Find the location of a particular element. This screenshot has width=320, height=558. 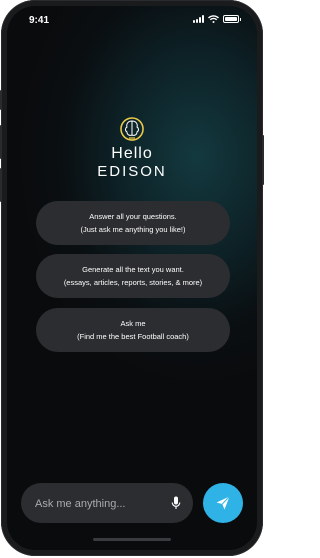

suggestion-title: Ask me is located at coordinates (133, 323).